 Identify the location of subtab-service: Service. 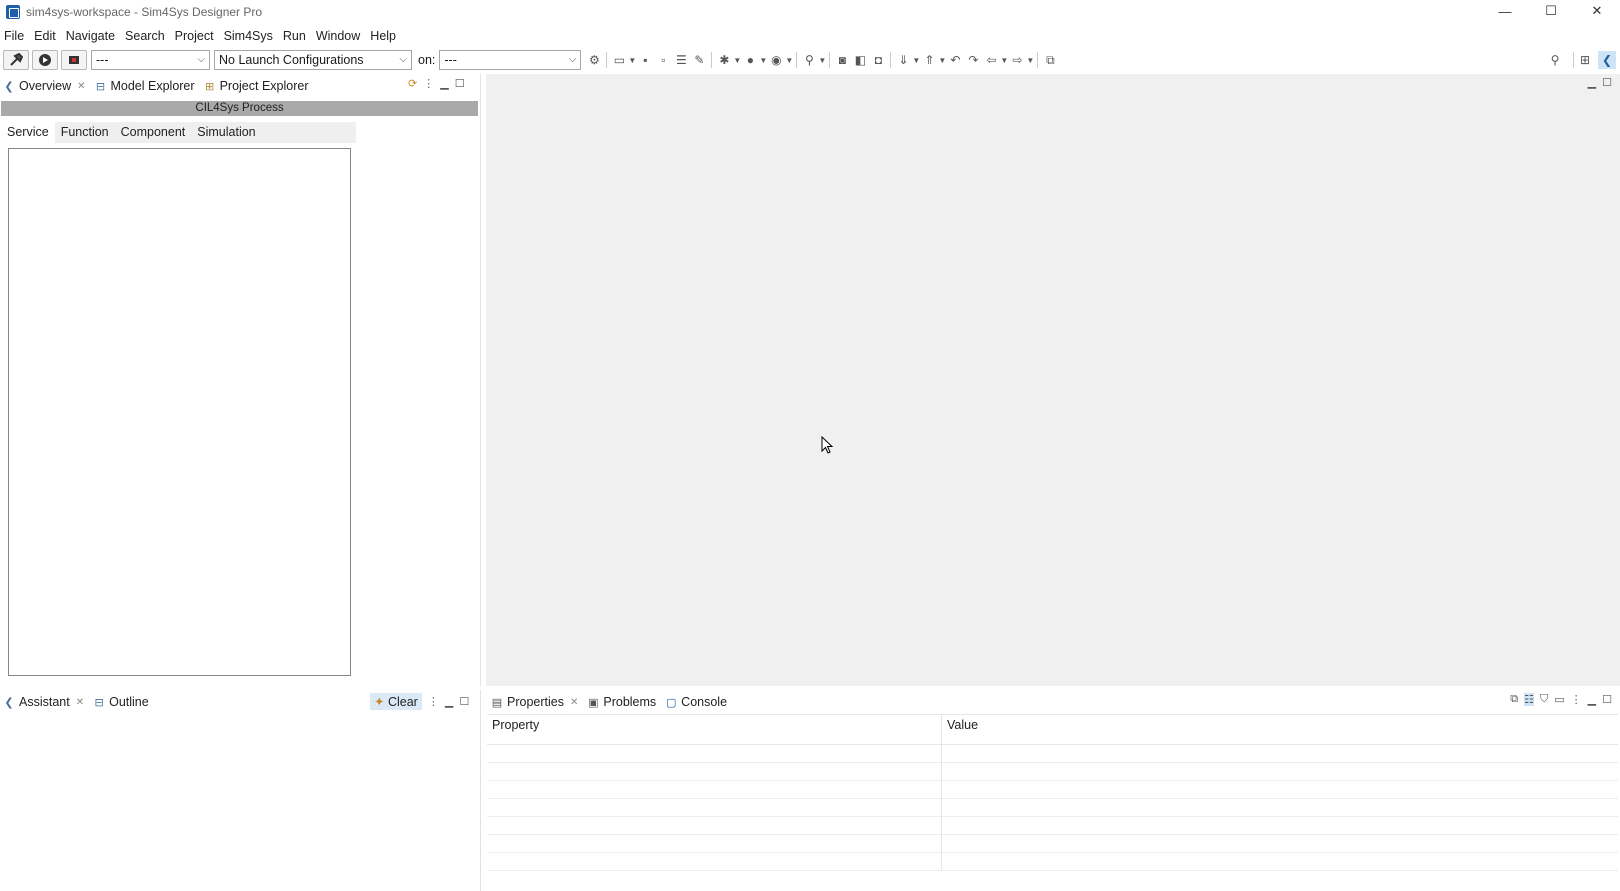
(28, 132).